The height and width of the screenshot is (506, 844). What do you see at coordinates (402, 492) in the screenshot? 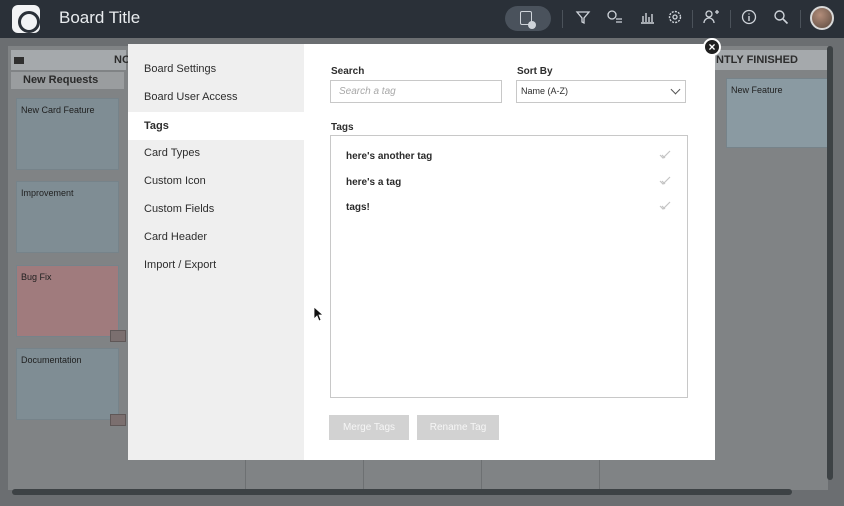
I see `horizontal-scrollbar` at bounding box center [402, 492].